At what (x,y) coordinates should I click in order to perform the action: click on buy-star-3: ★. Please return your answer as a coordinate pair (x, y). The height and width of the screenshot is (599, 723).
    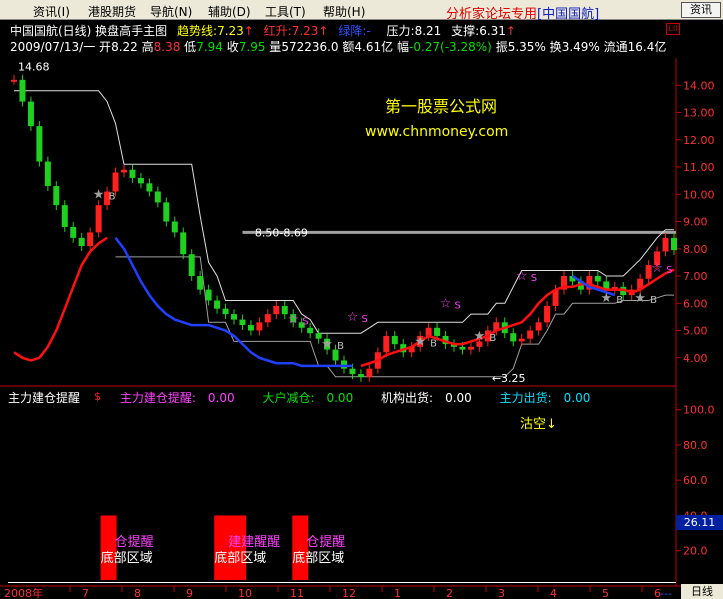
    Looking at the image, I should click on (480, 336).